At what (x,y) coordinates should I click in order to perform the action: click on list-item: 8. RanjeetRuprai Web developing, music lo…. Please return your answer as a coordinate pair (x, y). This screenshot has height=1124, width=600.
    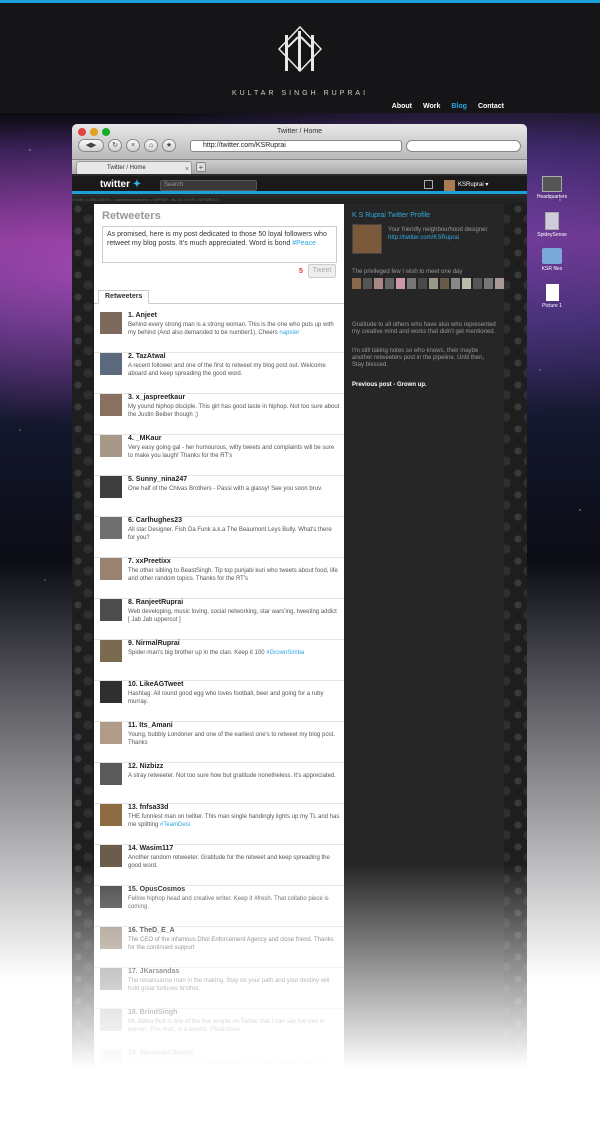
    Looking at the image, I should click on (219, 619).